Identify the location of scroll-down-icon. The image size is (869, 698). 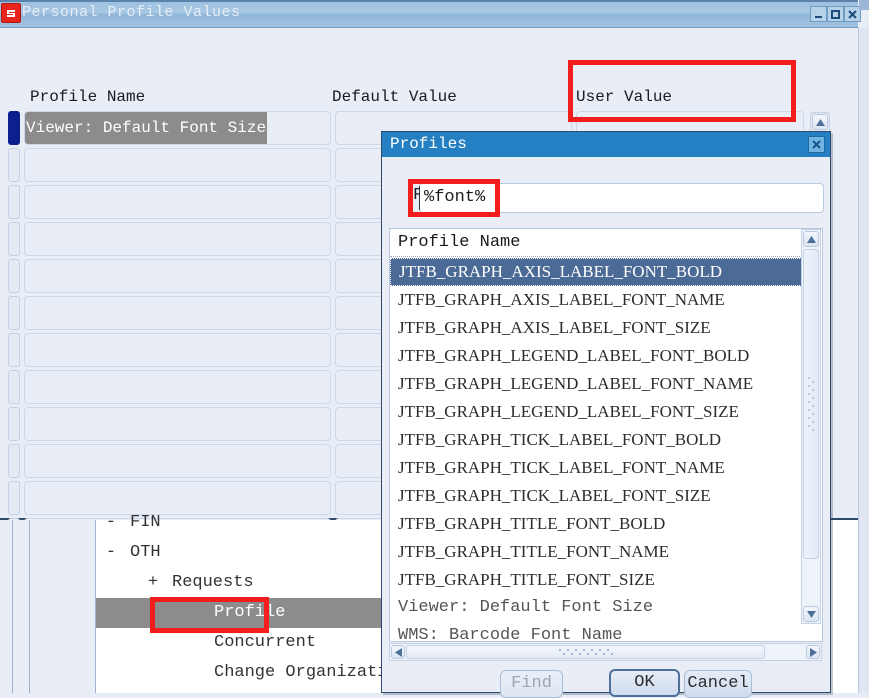
(811, 614).